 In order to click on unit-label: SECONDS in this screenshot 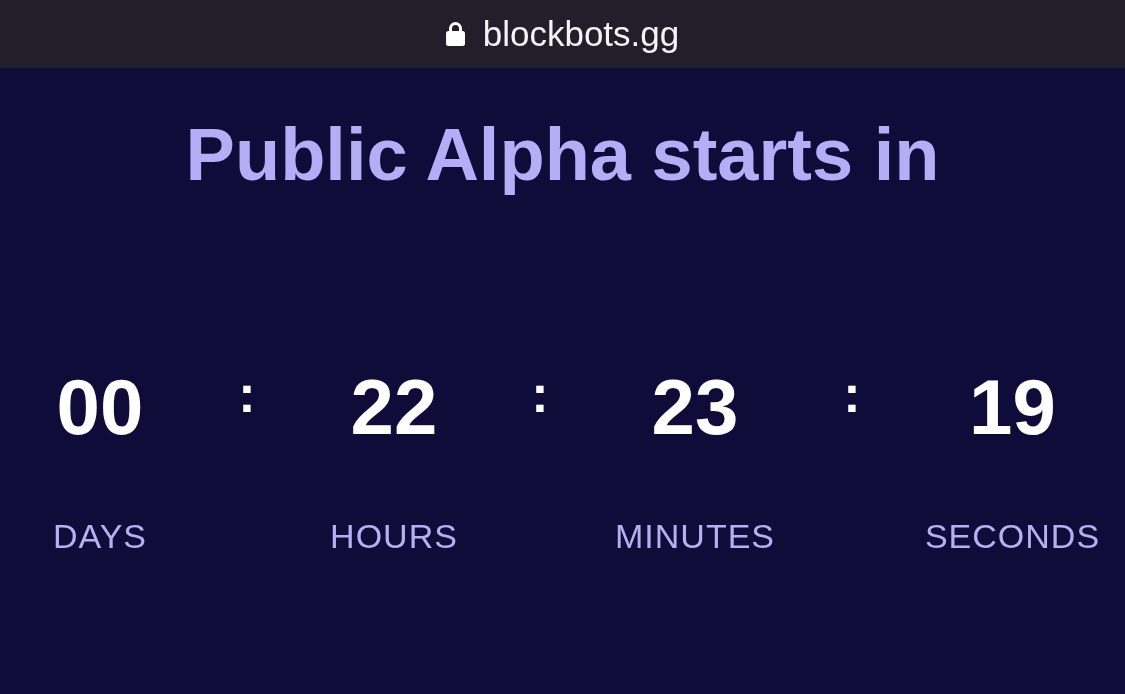, I will do `click(1012, 536)`.